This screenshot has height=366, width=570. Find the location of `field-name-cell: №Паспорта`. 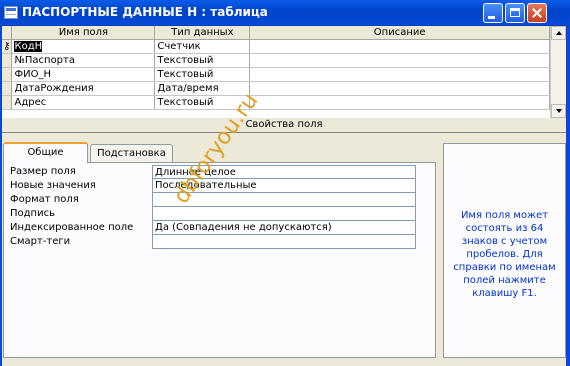

field-name-cell: №Паспорта is located at coordinates (83, 60).